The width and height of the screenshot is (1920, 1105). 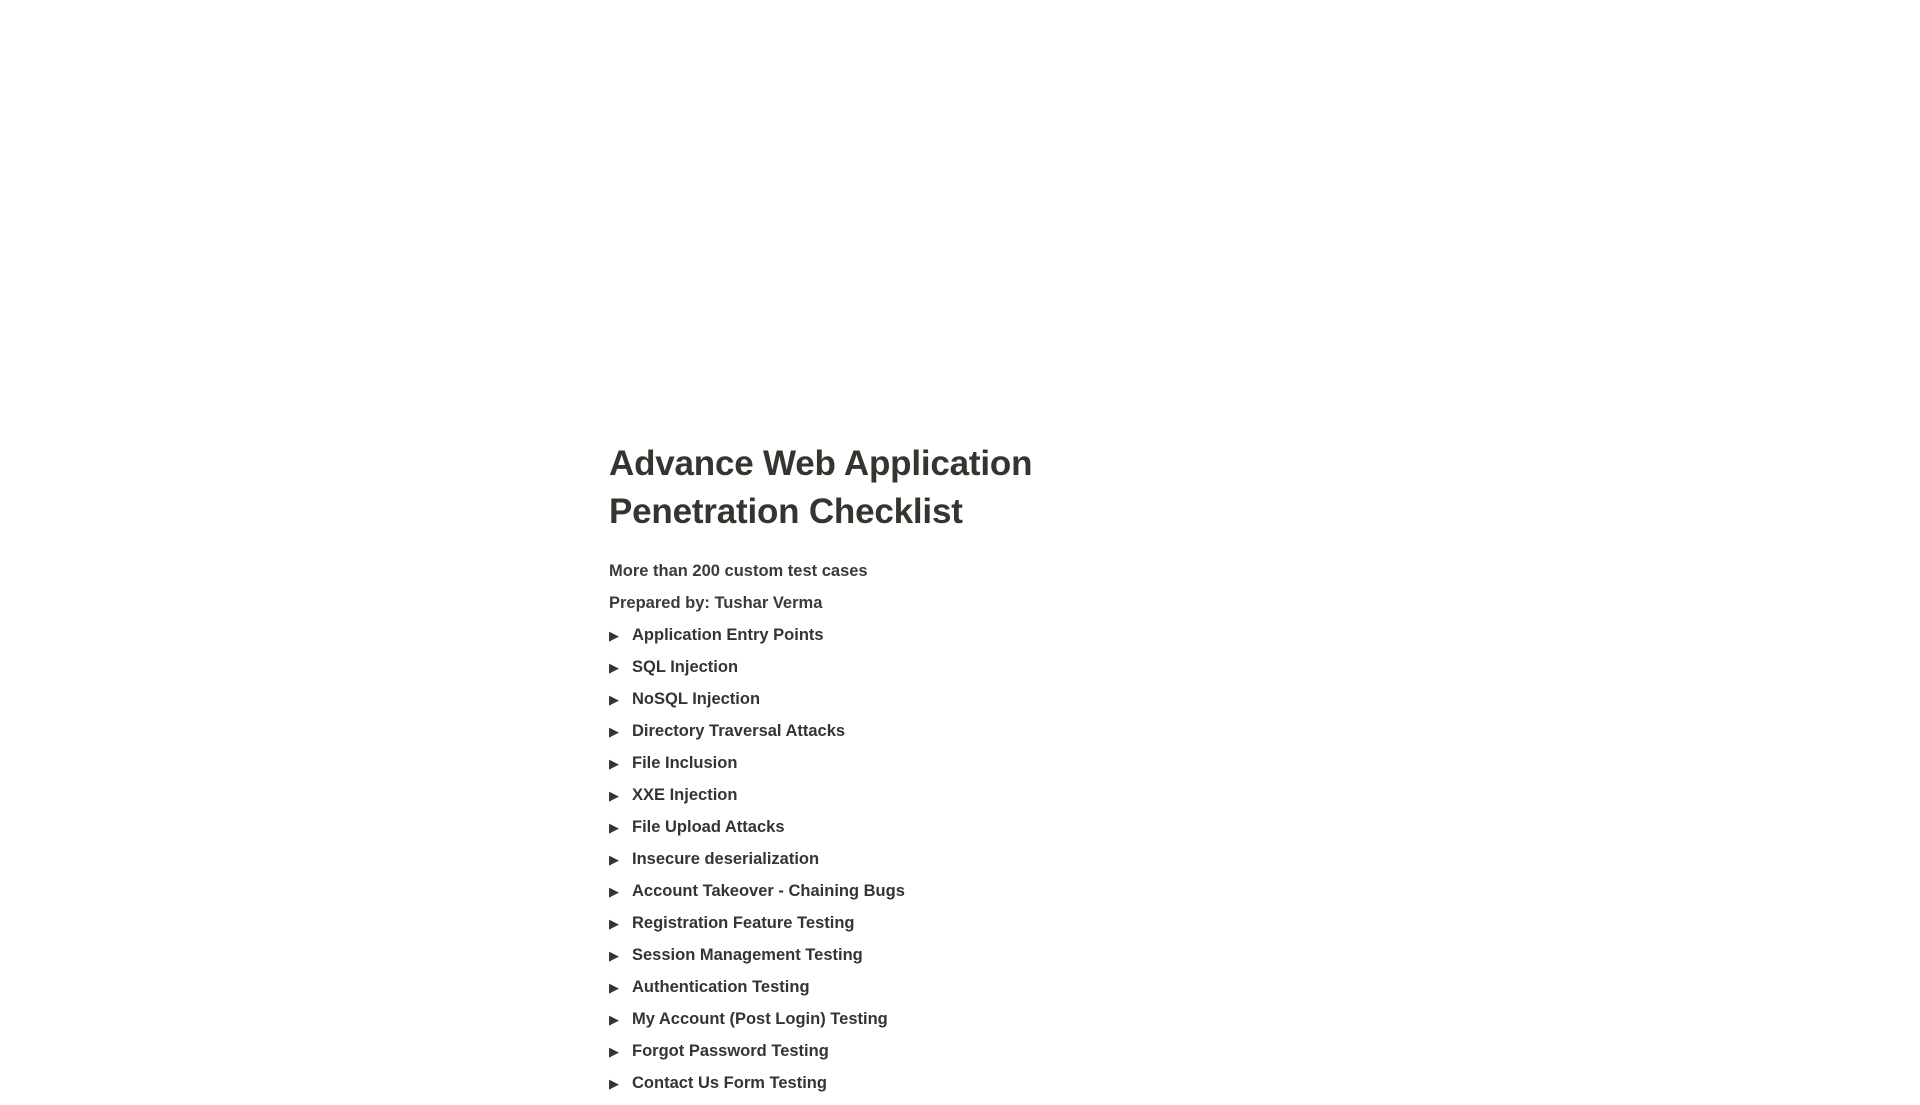 What do you see at coordinates (747, 955) in the screenshot?
I see `toc-item-label: Session Management Testing` at bounding box center [747, 955].